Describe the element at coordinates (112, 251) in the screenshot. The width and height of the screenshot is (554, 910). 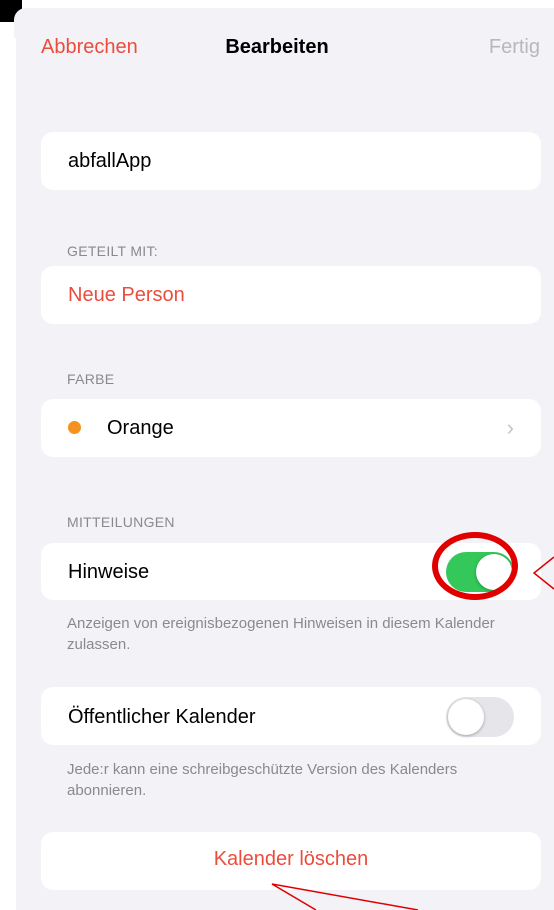
I see `shared-with-section-label: GETEILT MIT:` at that location.